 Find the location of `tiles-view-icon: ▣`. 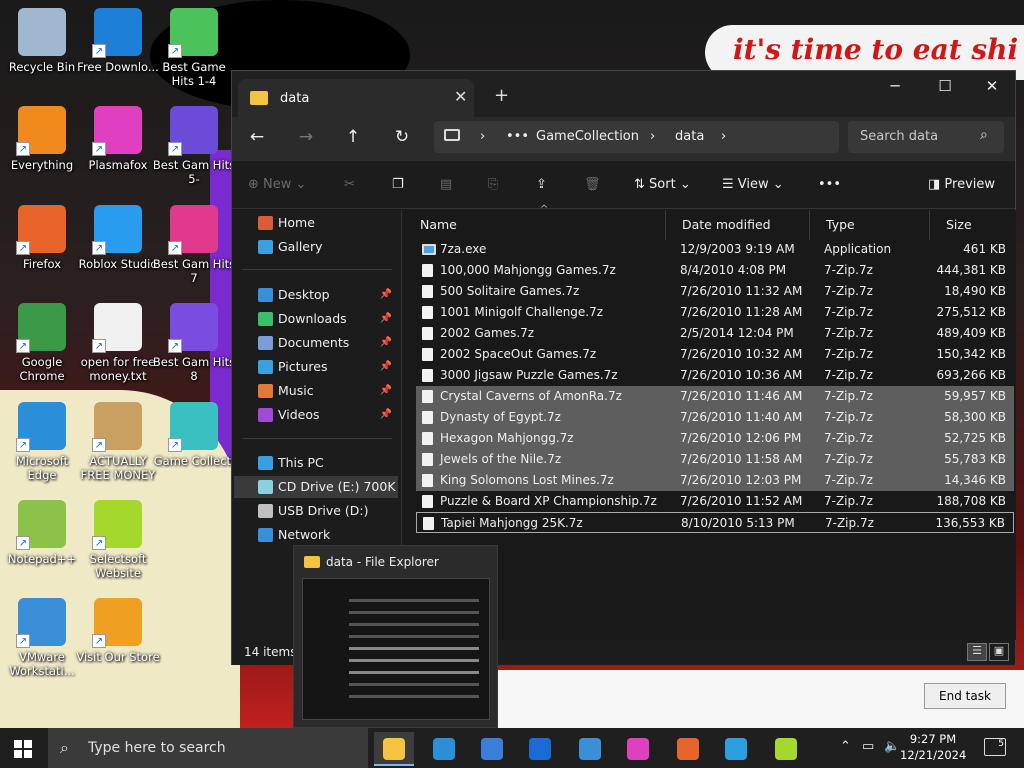

tiles-view-icon: ▣ is located at coordinates (999, 652).